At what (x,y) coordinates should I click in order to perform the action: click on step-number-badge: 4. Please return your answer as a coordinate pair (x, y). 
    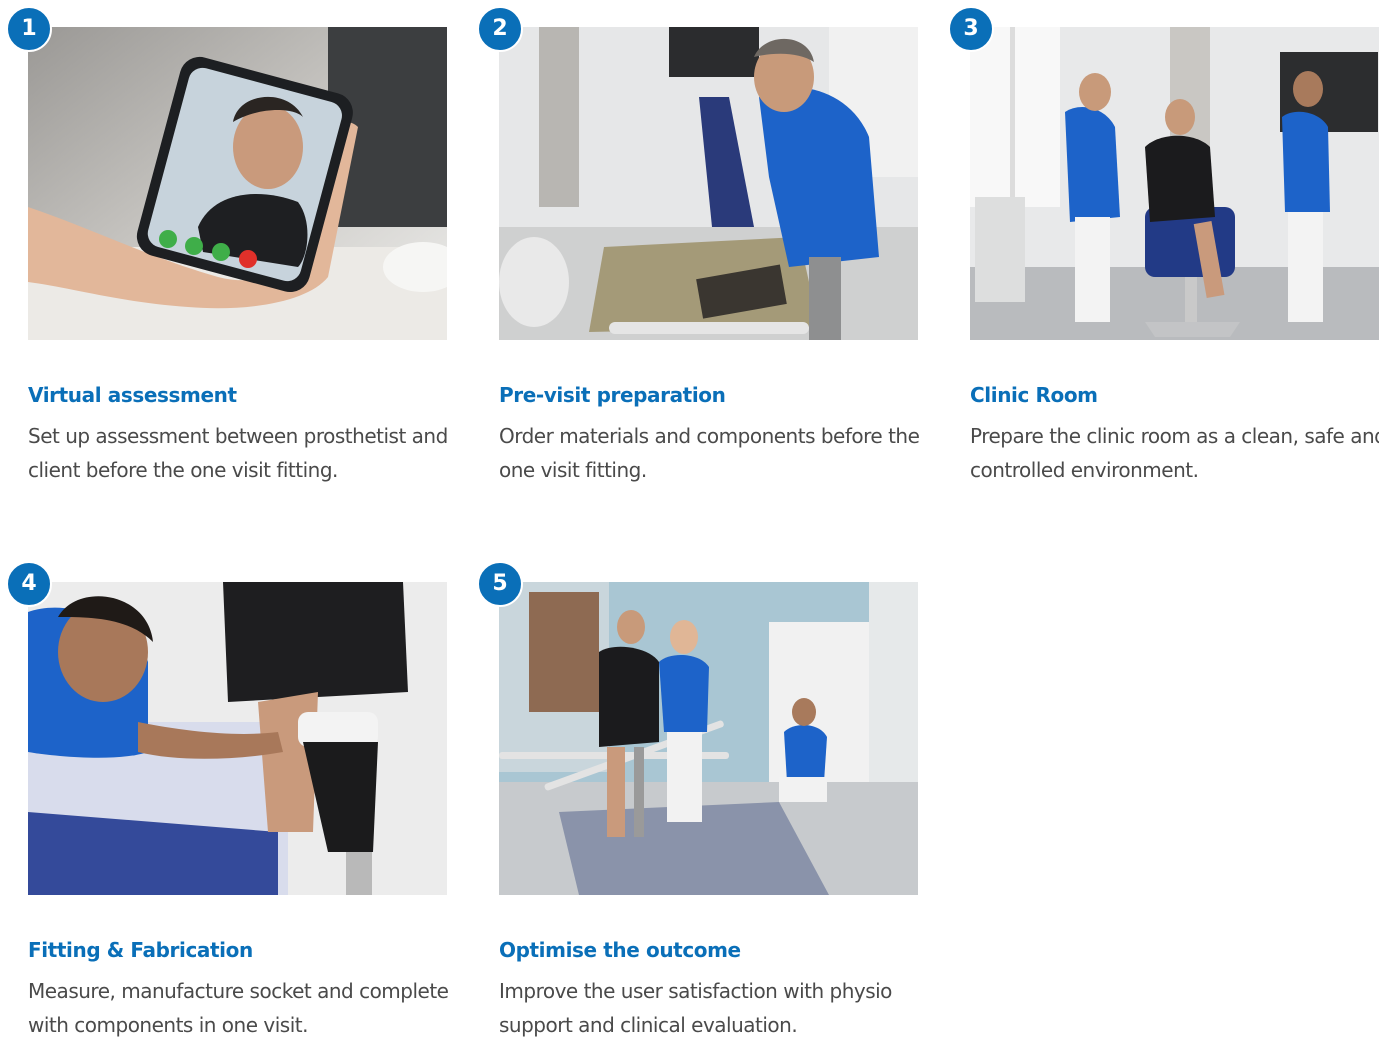
    Looking at the image, I should click on (29, 584).